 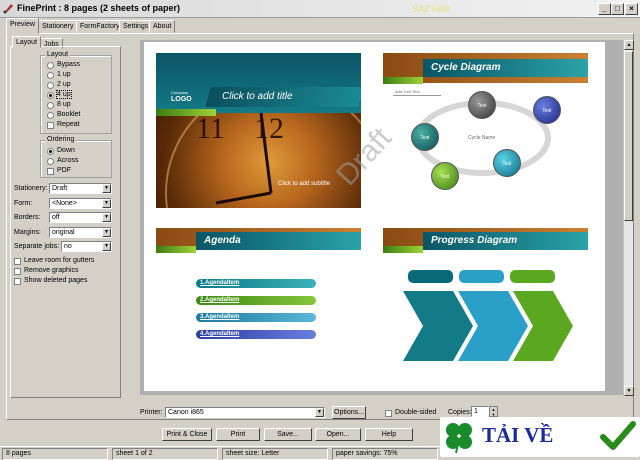 What do you see at coordinates (629, 391) in the screenshot?
I see `scroll-down-icon: ▼` at bounding box center [629, 391].